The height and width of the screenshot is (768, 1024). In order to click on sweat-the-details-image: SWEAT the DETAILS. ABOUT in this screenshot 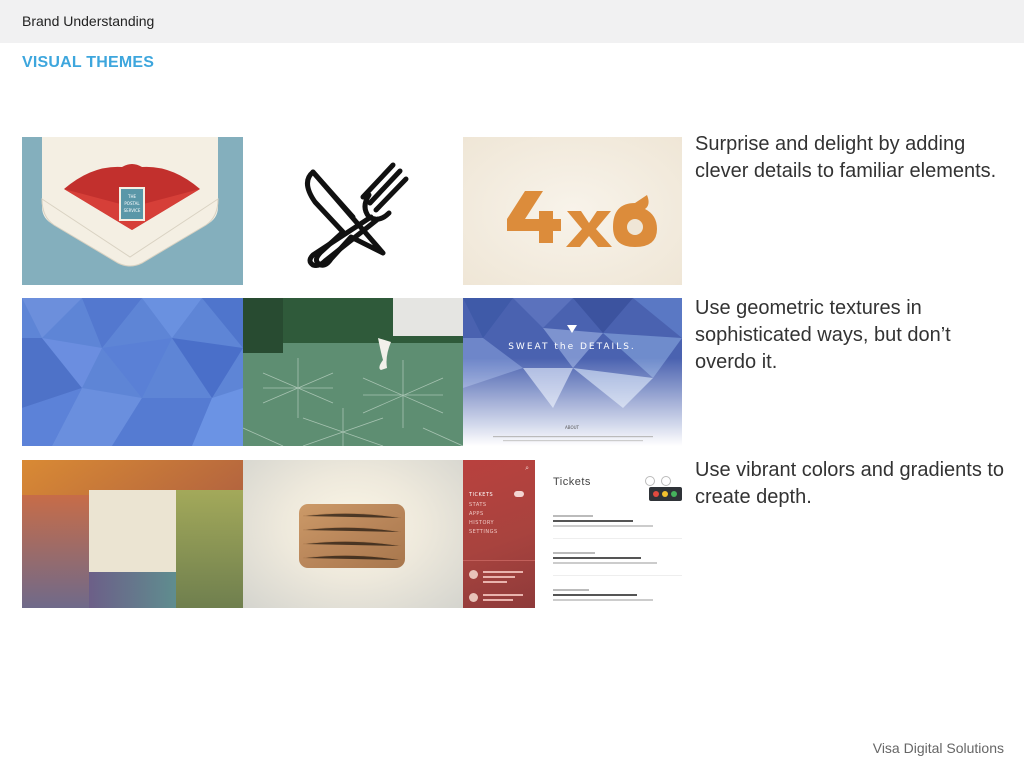, I will do `click(572, 372)`.